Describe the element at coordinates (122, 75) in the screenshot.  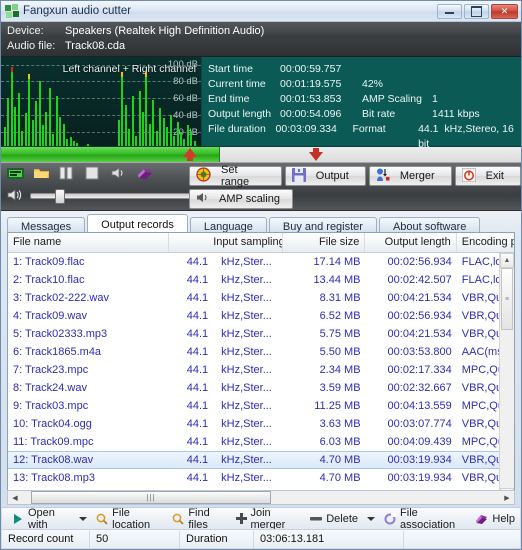
I see `waveform-peak-cap` at that location.